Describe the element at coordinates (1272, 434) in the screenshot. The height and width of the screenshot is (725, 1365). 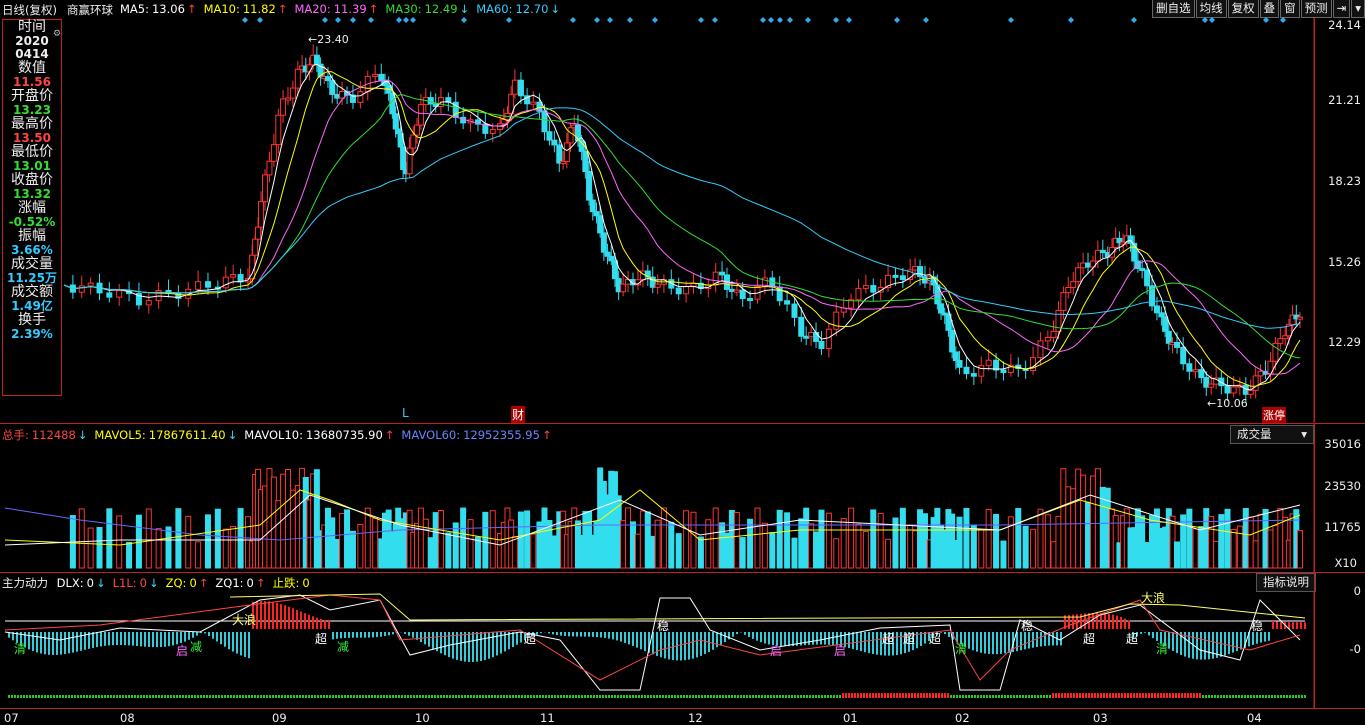
I see `volume-selector: 成交量 ▾` at that location.